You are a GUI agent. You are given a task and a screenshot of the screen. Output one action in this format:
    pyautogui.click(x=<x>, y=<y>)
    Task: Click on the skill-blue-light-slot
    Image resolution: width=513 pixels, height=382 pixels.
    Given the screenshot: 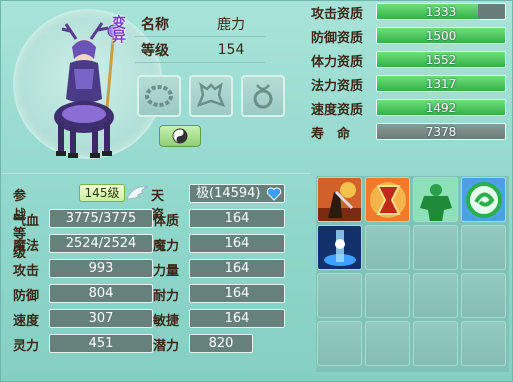 What is the action you would take?
    pyautogui.click(x=339, y=247)
    